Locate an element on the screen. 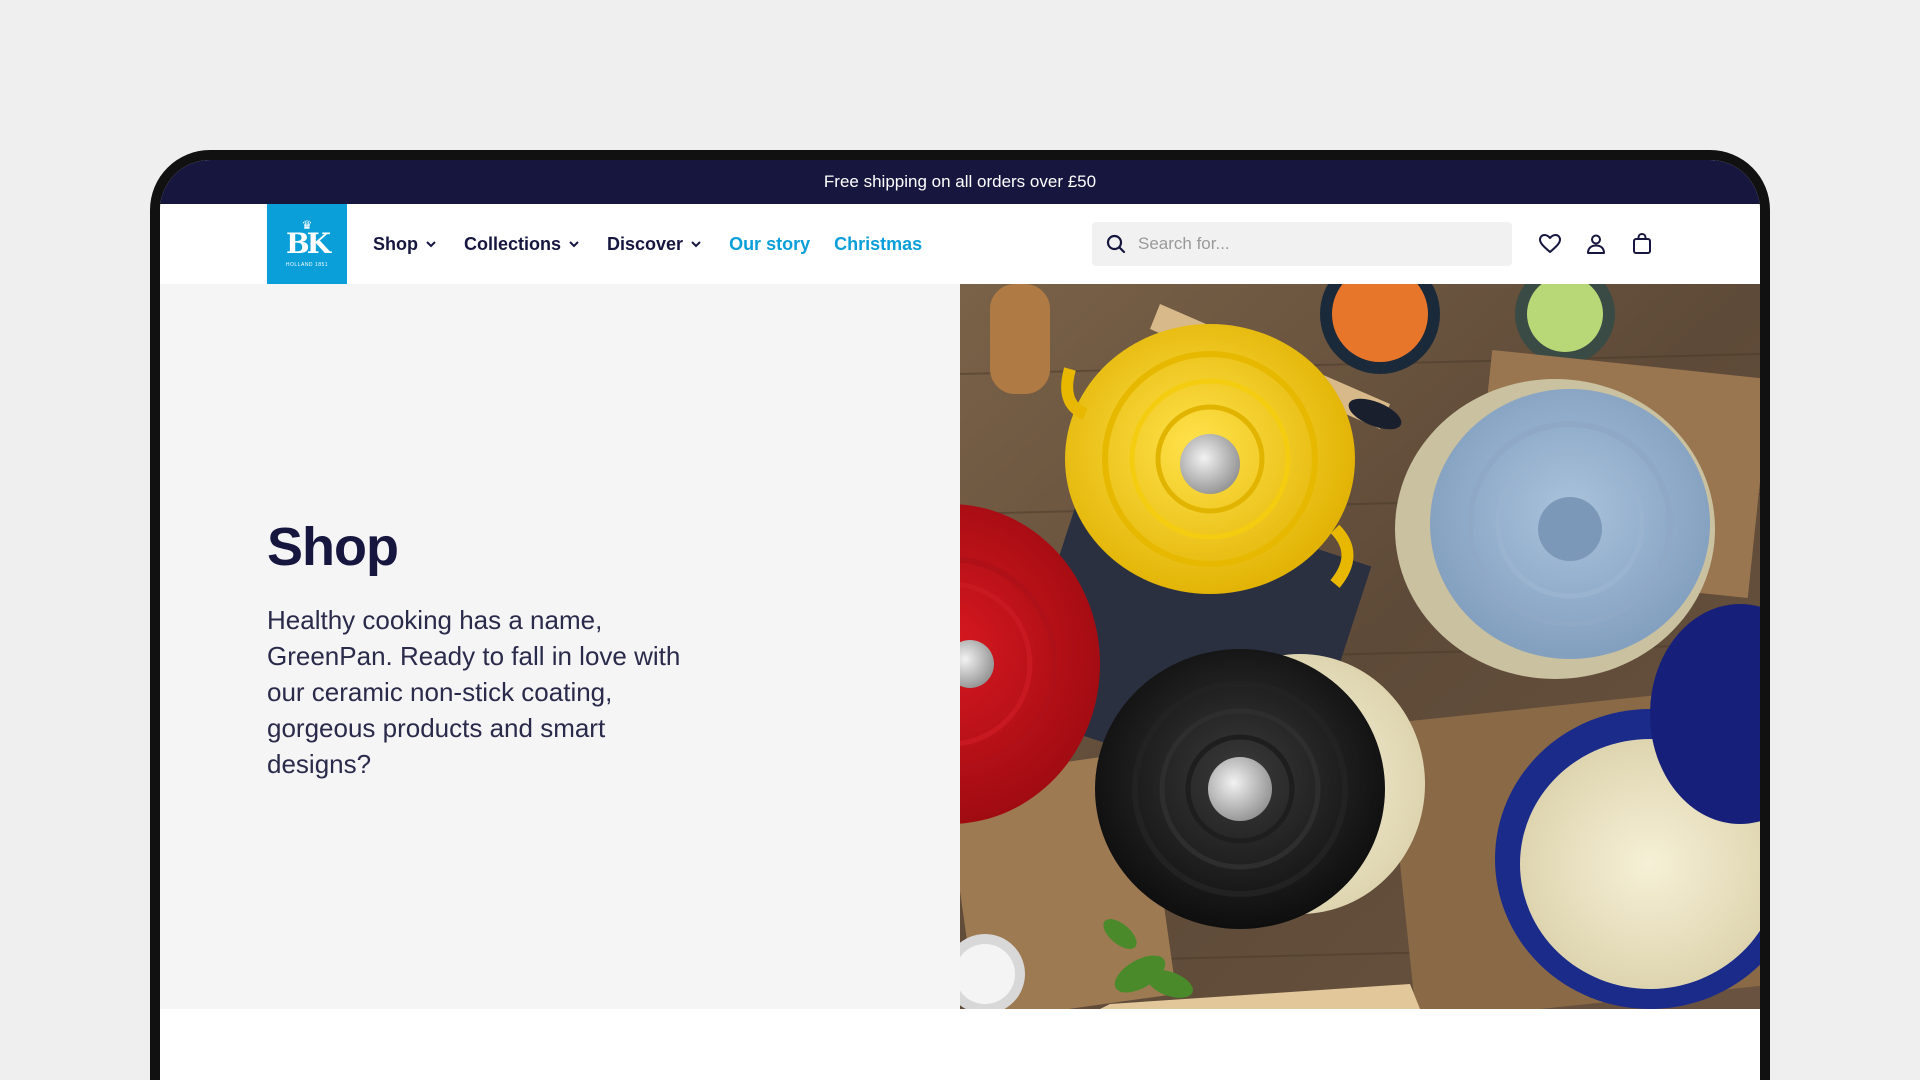 The height and width of the screenshot is (1080, 1920). bag-icon is located at coordinates (1642, 243).